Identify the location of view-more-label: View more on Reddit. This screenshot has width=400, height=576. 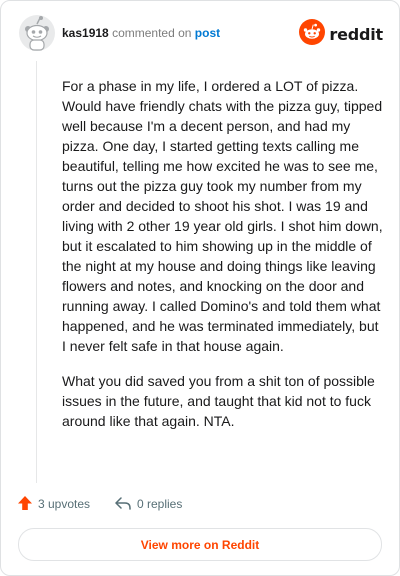
(200, 544).